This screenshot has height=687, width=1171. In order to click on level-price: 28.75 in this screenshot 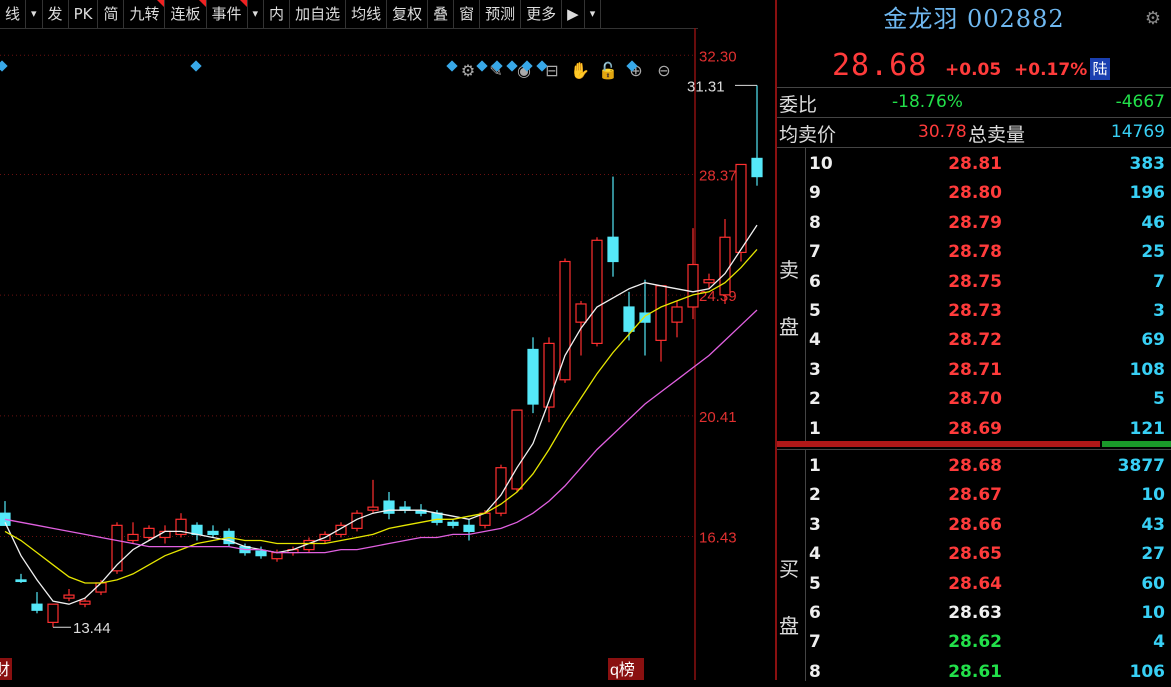, I will do `click(975, 281)`.